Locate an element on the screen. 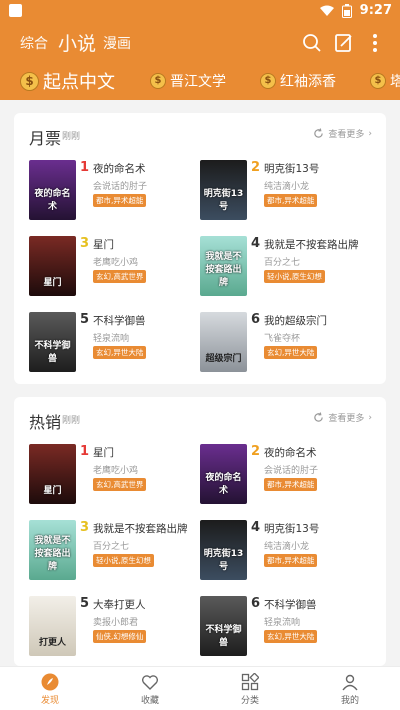 The width and height of the screenshot is (400, 710). refresh-icon is located at coordinates (319, 417).